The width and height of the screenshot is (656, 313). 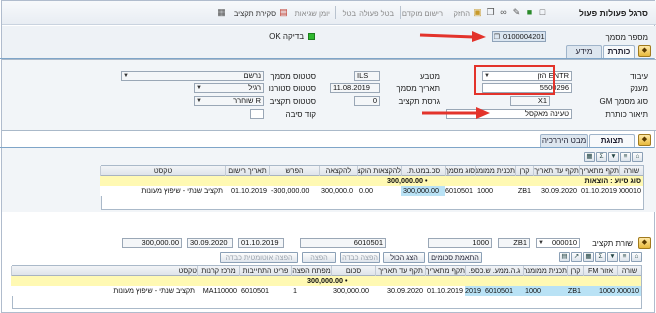 I want to click on sum-icon: Σ, so click(x=601, y=157).